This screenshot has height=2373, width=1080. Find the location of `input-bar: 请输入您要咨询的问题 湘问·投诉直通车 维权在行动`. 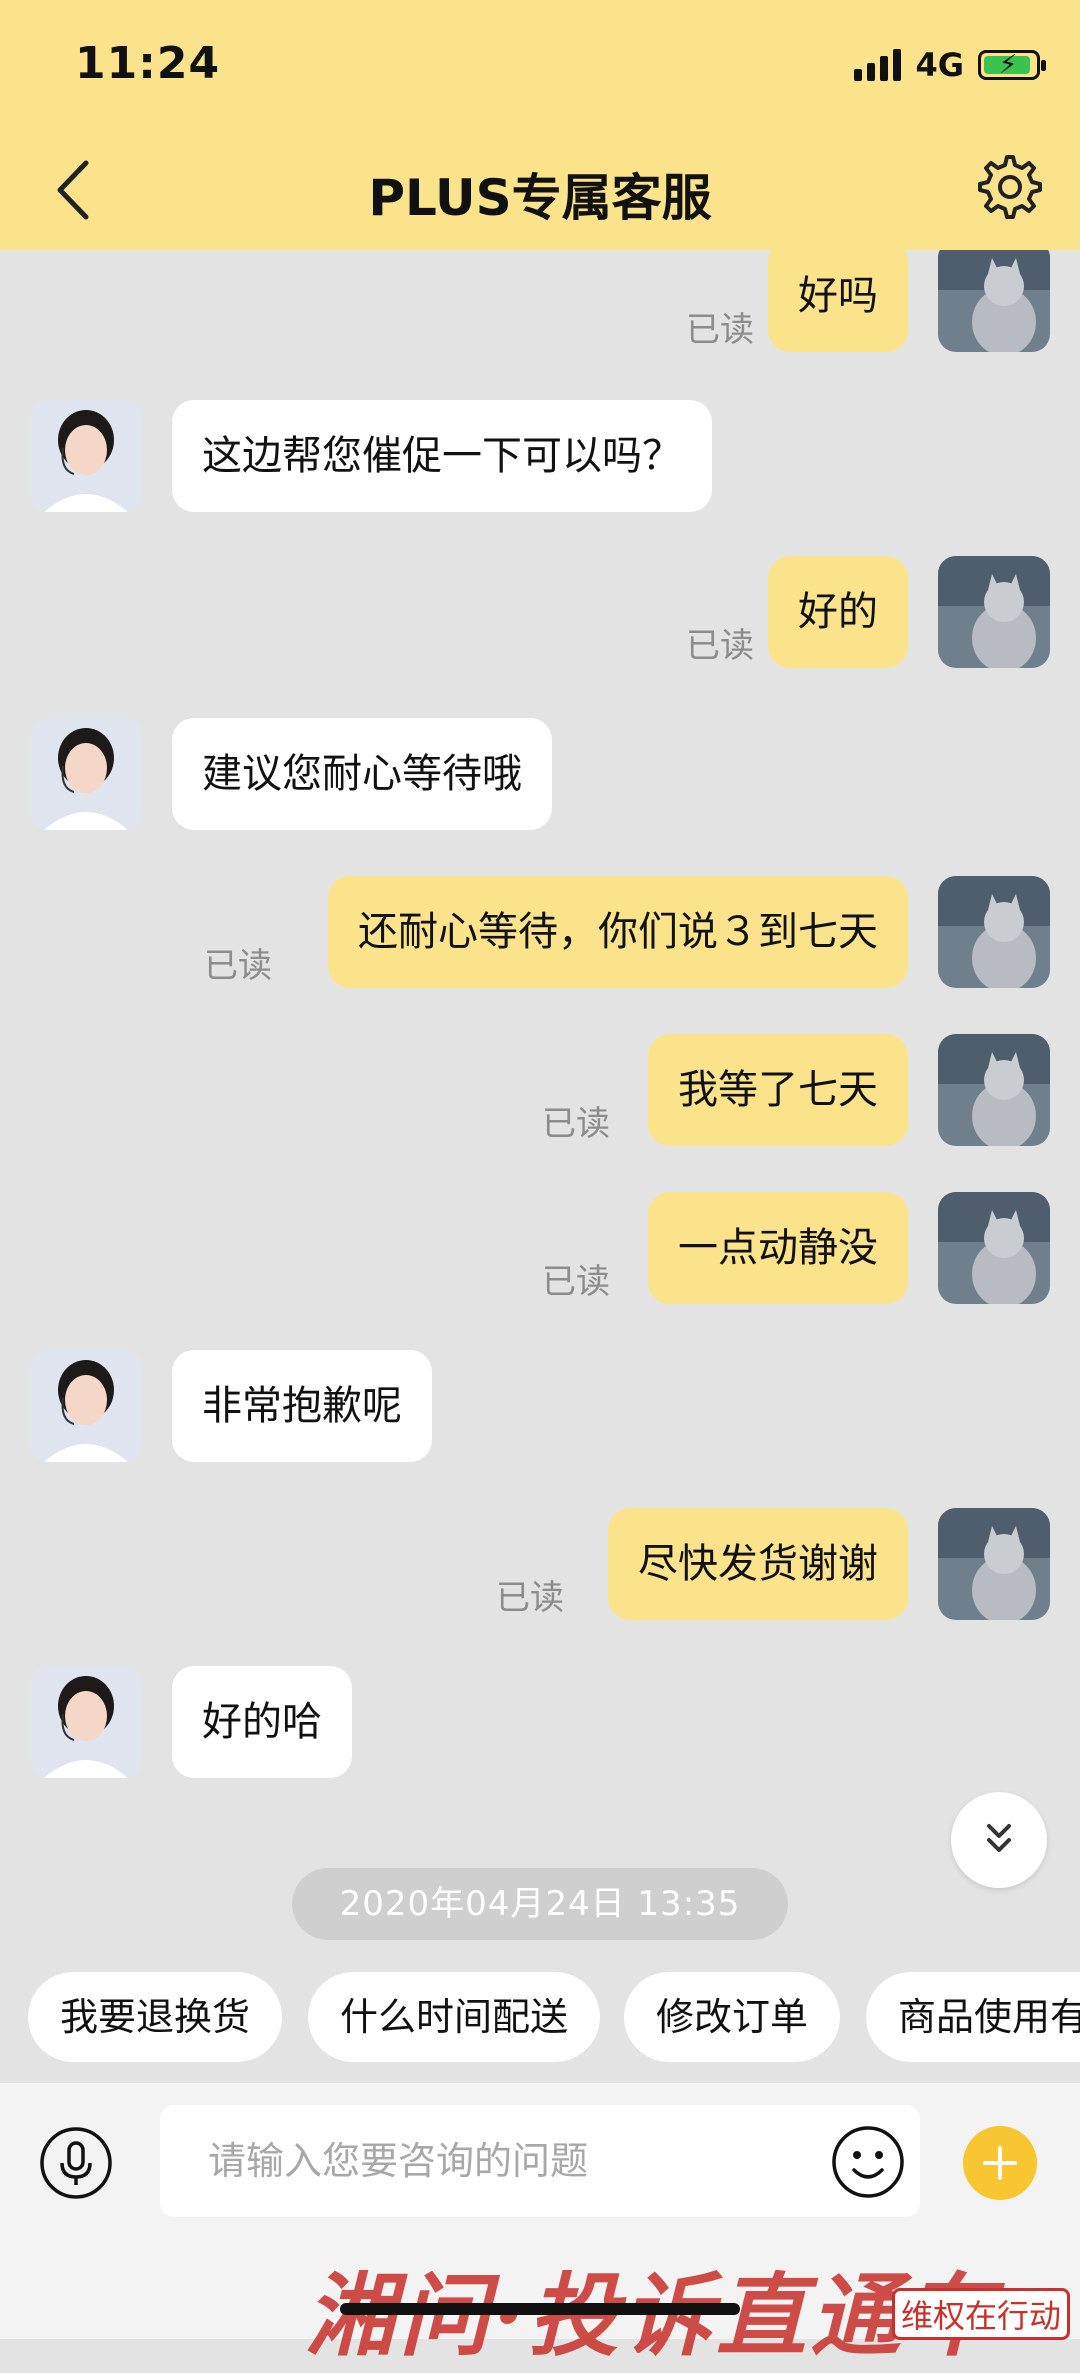

input-bar: 请输入您要咨询的问题 湘问·投诉直通车 维权在行动 is located at coordinates (540, 2226).